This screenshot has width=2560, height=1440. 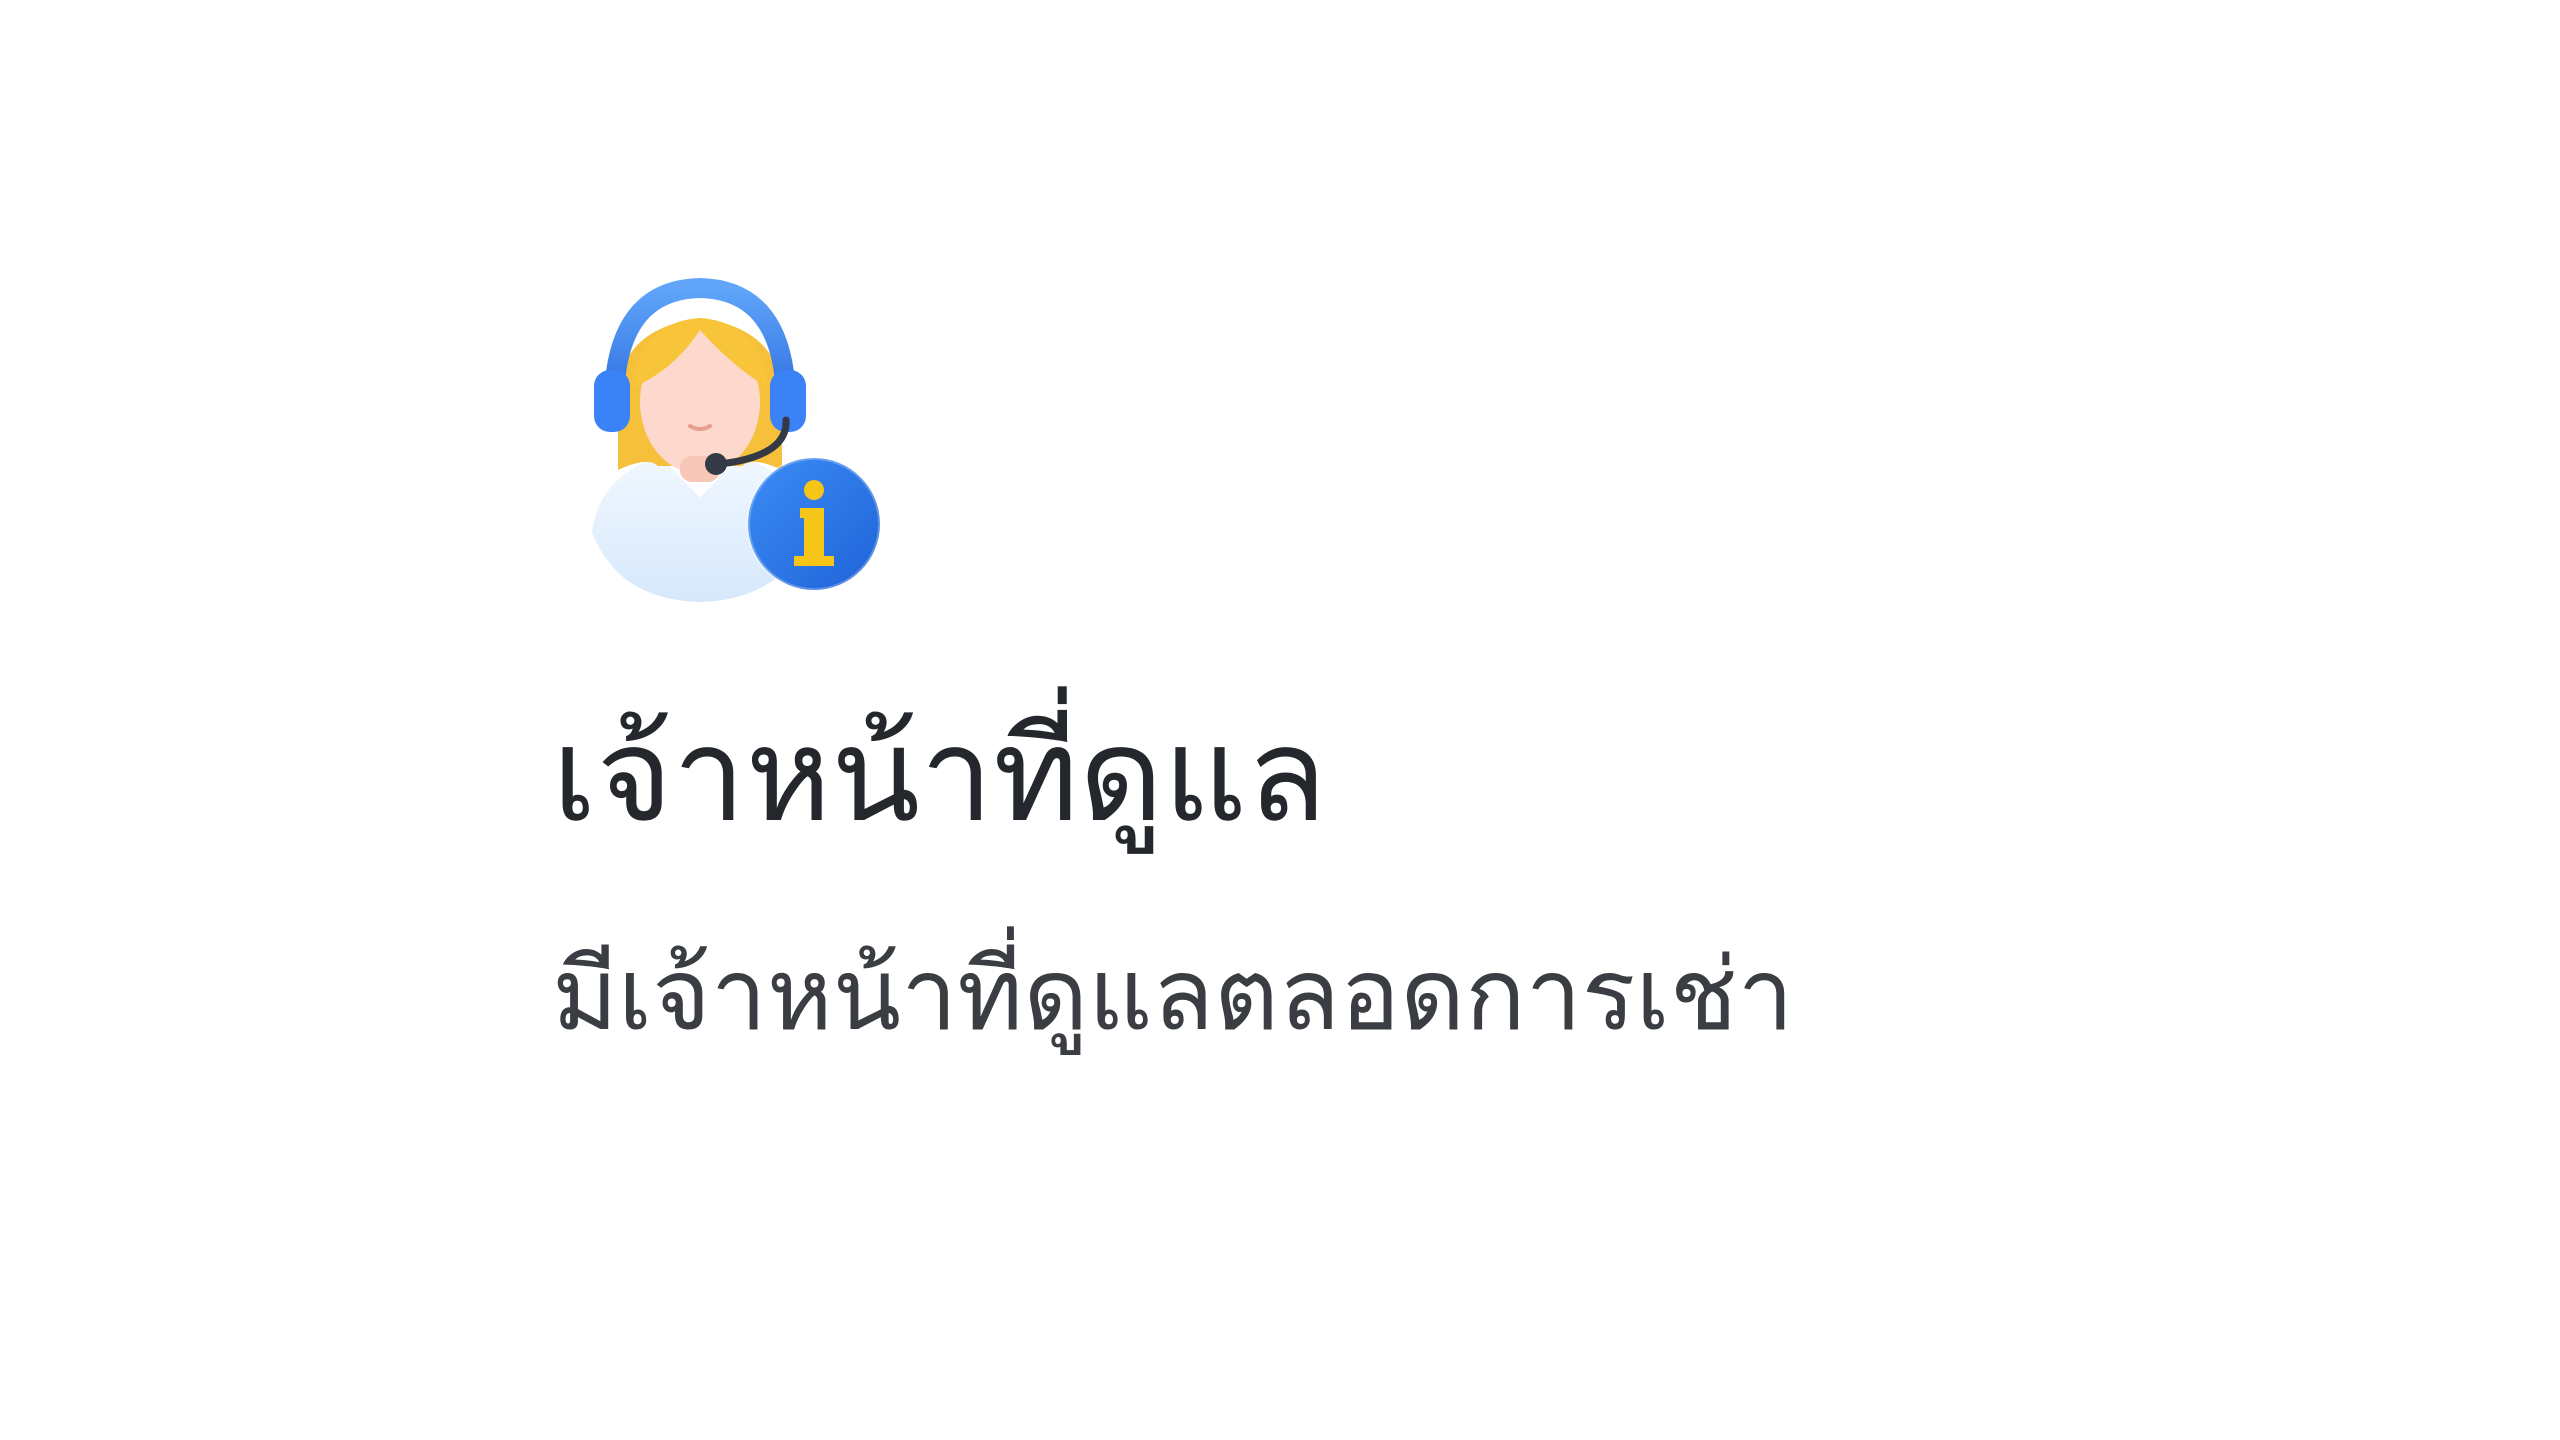 What do you see at coordinates (1173, 994) in the screenshot?
I see `feature-description: มีเจ้าหน้าที่ดูแลตลอดการเช่า` at bounding box center [1173, 994].